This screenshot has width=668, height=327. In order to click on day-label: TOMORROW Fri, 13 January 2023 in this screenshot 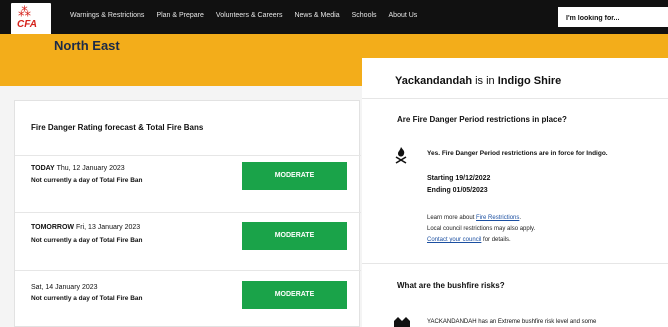, I will do `click(85, 227)`.